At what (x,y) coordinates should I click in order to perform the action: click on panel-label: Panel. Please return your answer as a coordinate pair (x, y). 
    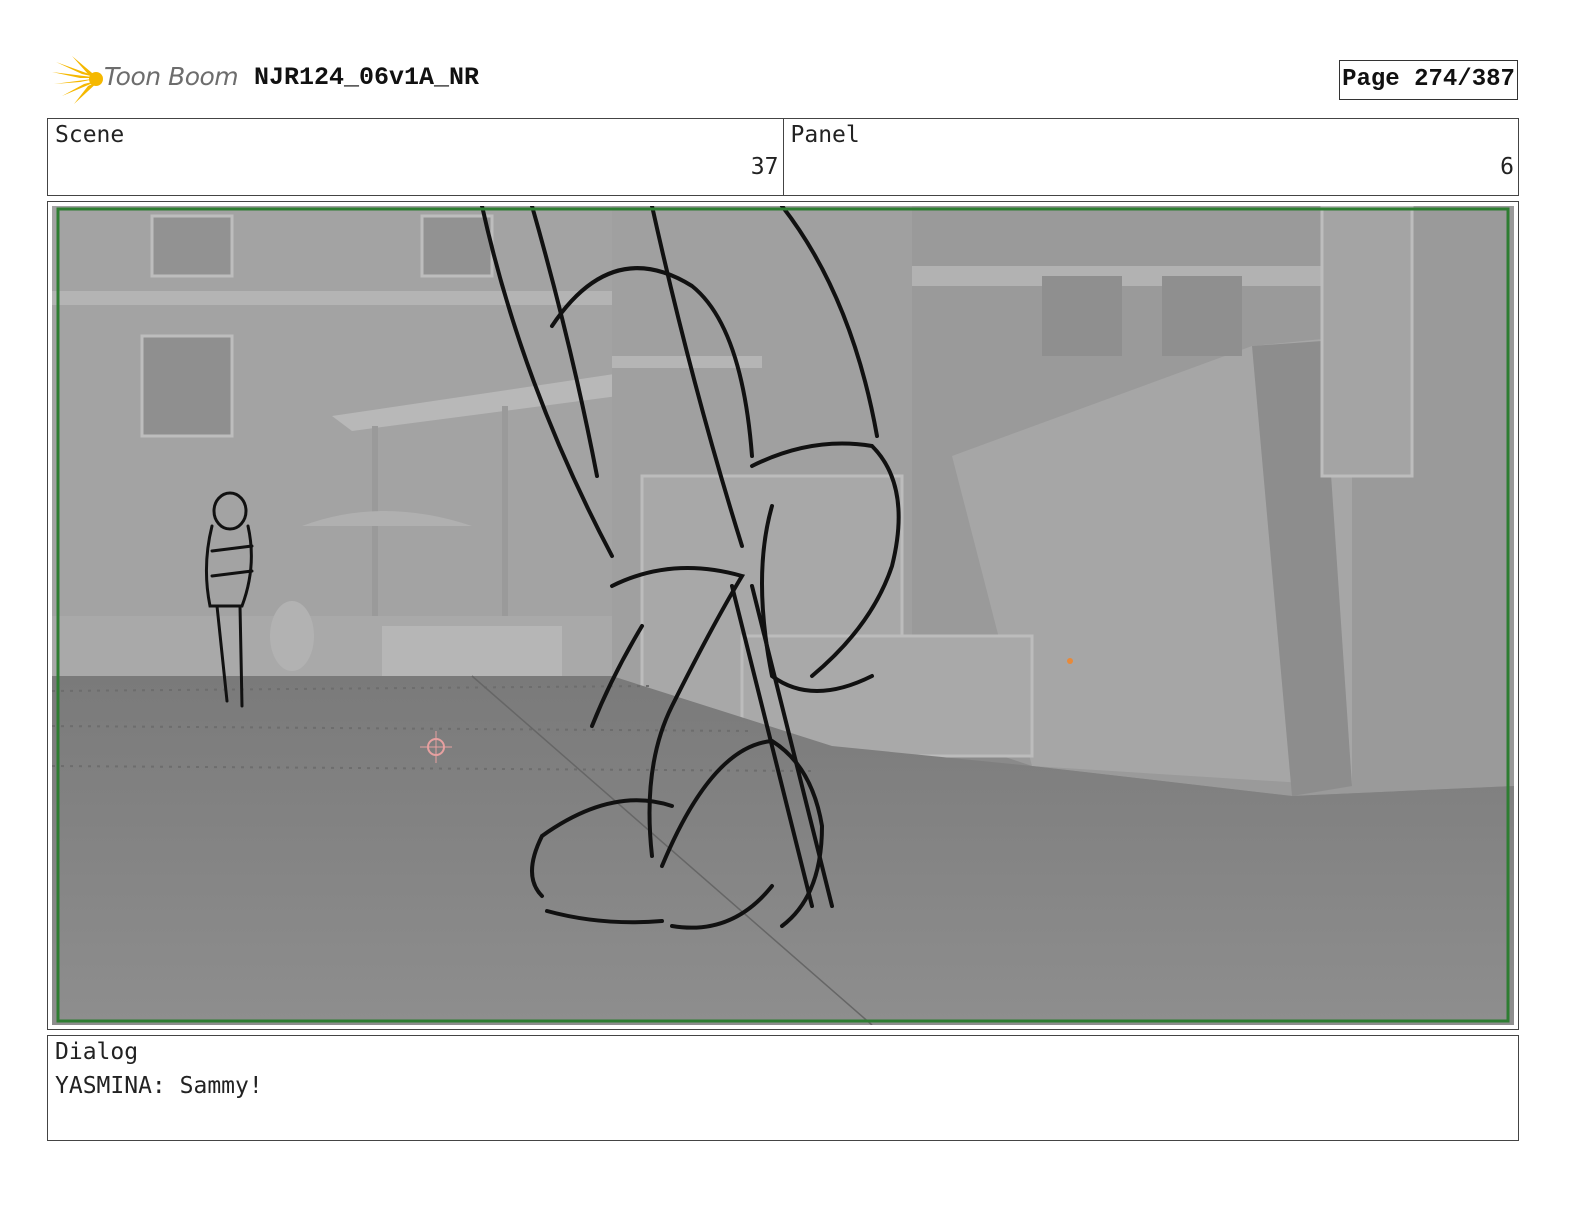
    Looking at the image, I should click on (825, 135).